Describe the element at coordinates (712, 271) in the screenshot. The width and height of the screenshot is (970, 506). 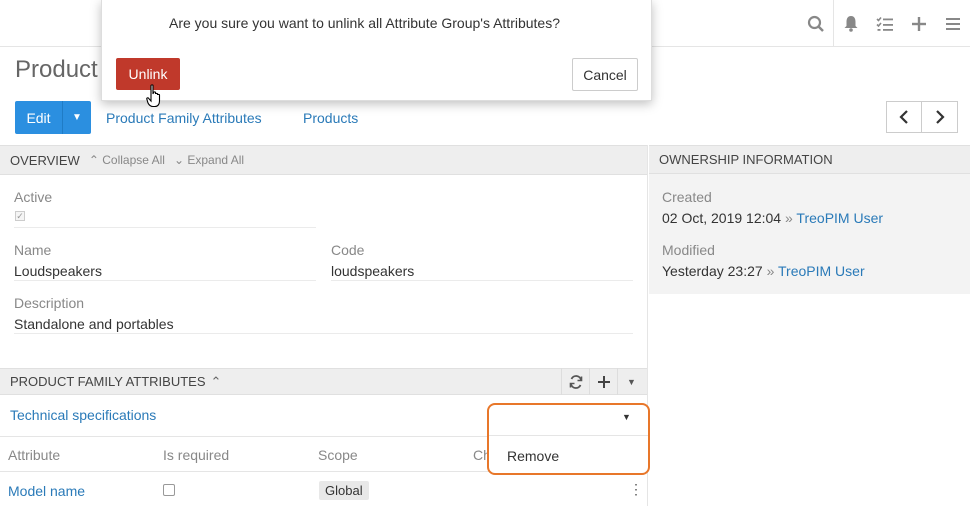
I see `modified-date: Yesterday 23:27` at that location.